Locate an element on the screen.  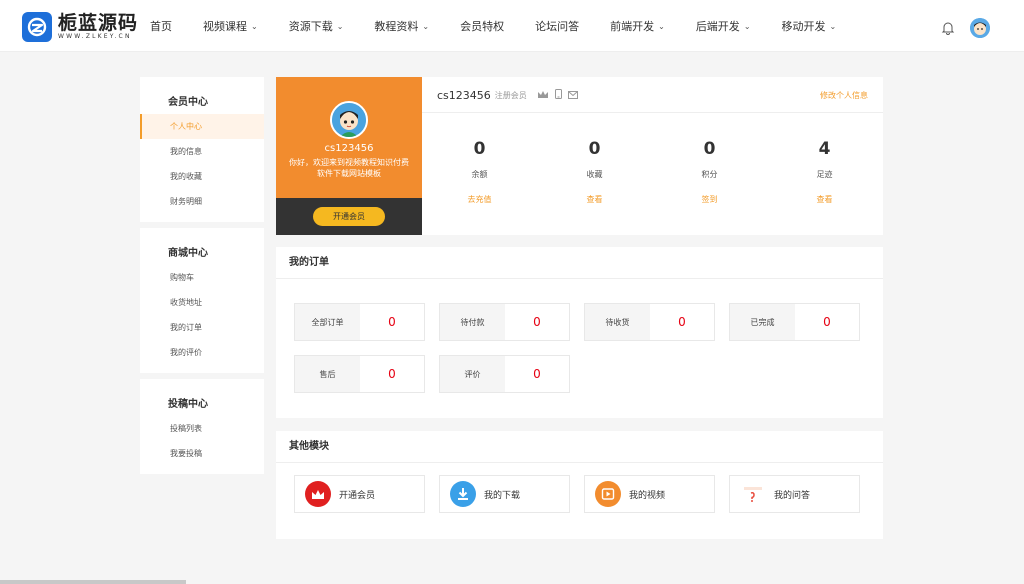
profile-stats: 0 余额 去充值 0 收藏 查看 0 积分 签到 4 足迹 查看 is located at coordinates (652, 174).